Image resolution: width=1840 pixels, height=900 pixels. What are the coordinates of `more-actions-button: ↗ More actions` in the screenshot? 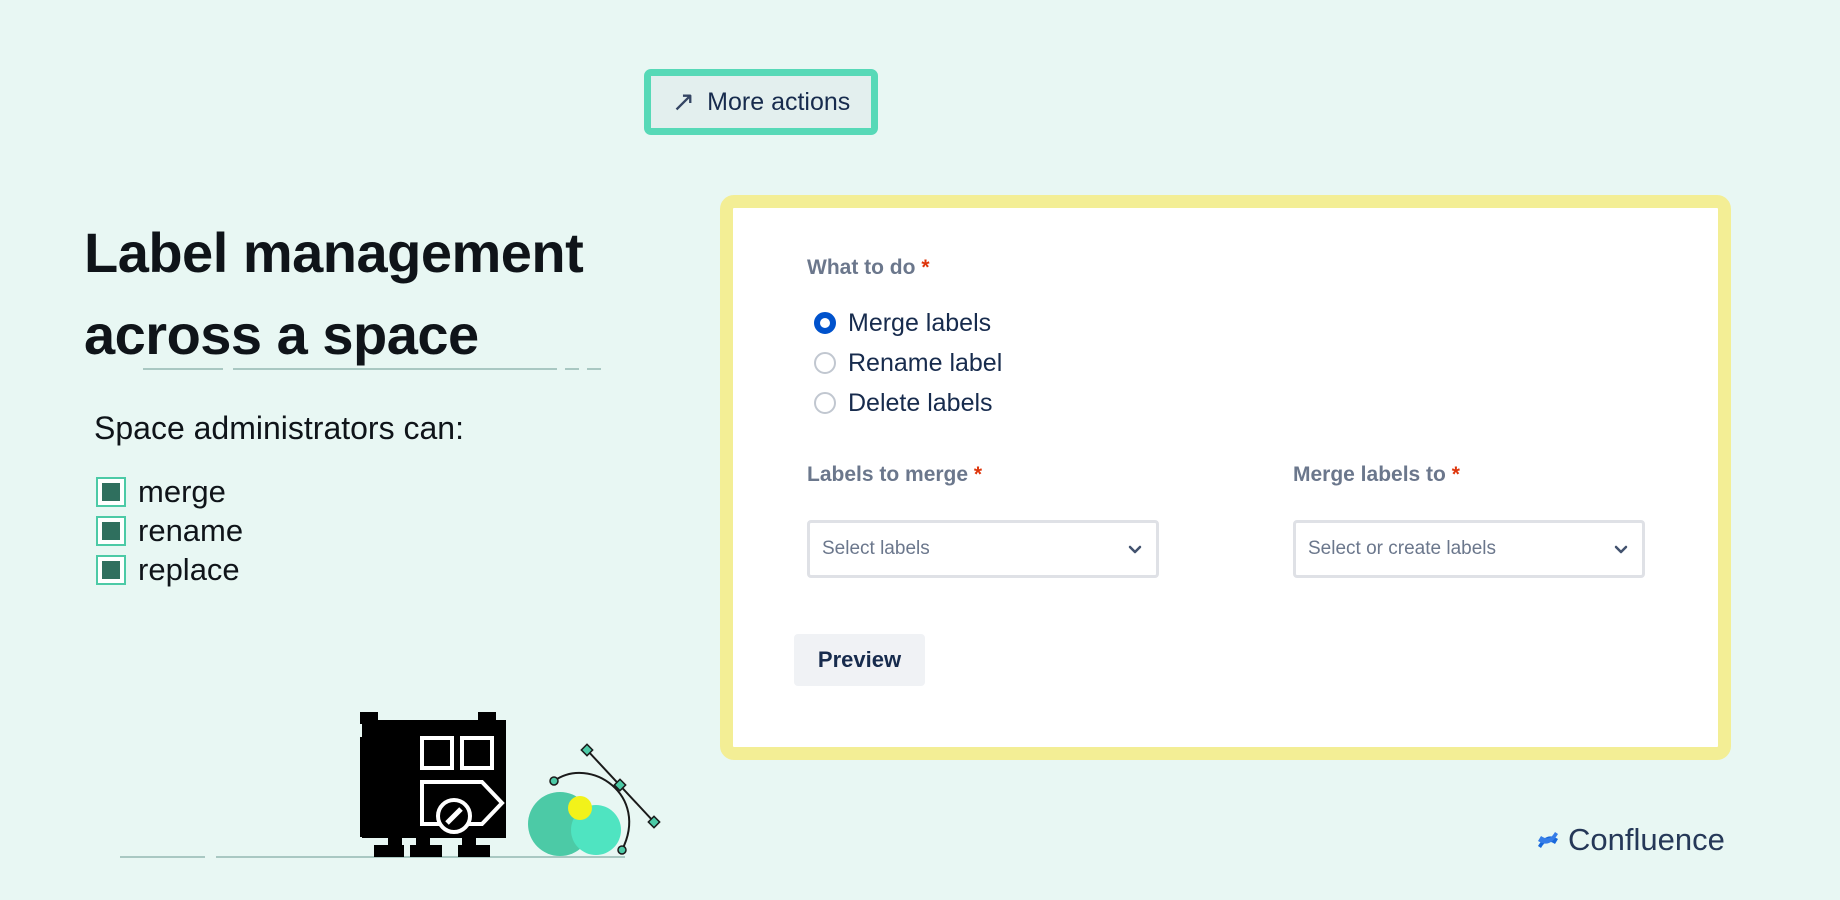 It's located at (761, 102).